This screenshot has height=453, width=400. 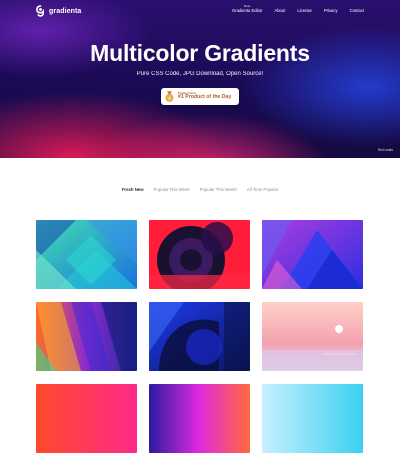 What do you see at coordinates (169, 96) in the screenshot?
I see `medal-icon: 1` at bounding box center [169, 96].